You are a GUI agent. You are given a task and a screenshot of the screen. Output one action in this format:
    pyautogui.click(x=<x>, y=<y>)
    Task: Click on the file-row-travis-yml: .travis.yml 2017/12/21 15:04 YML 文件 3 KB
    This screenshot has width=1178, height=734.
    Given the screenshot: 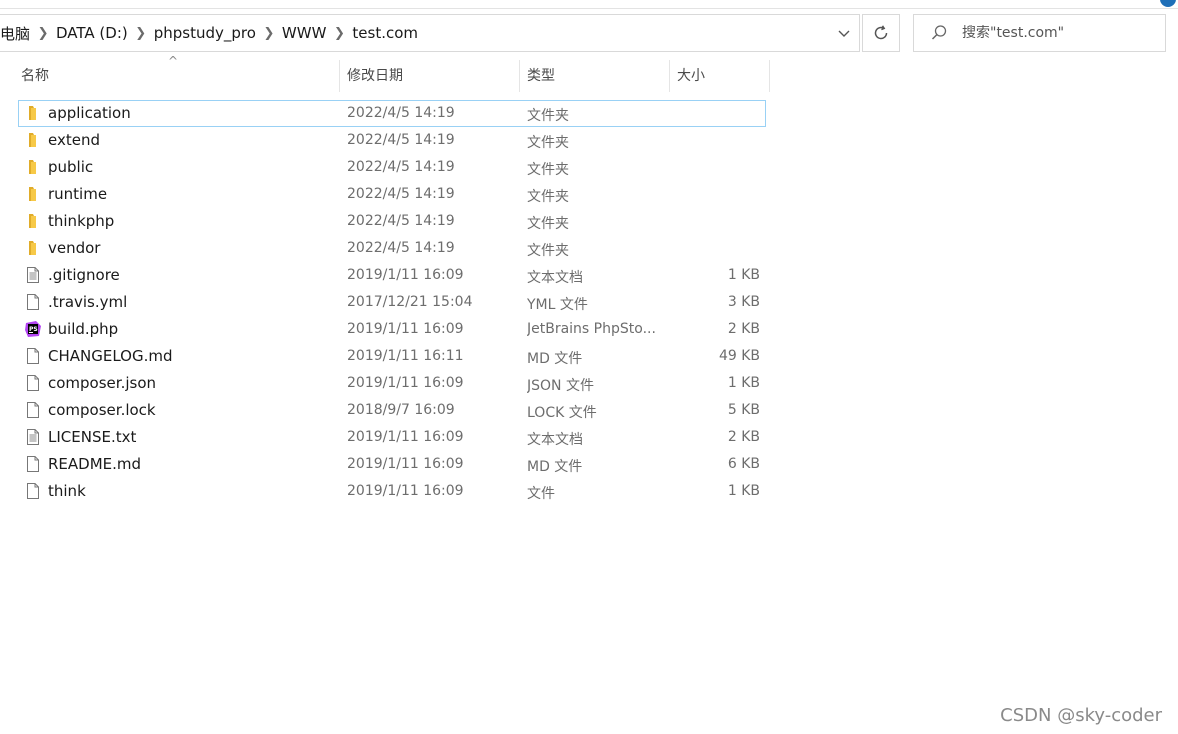 What is the action you would take?
    pyautogui.click(x=392, y=302)
    